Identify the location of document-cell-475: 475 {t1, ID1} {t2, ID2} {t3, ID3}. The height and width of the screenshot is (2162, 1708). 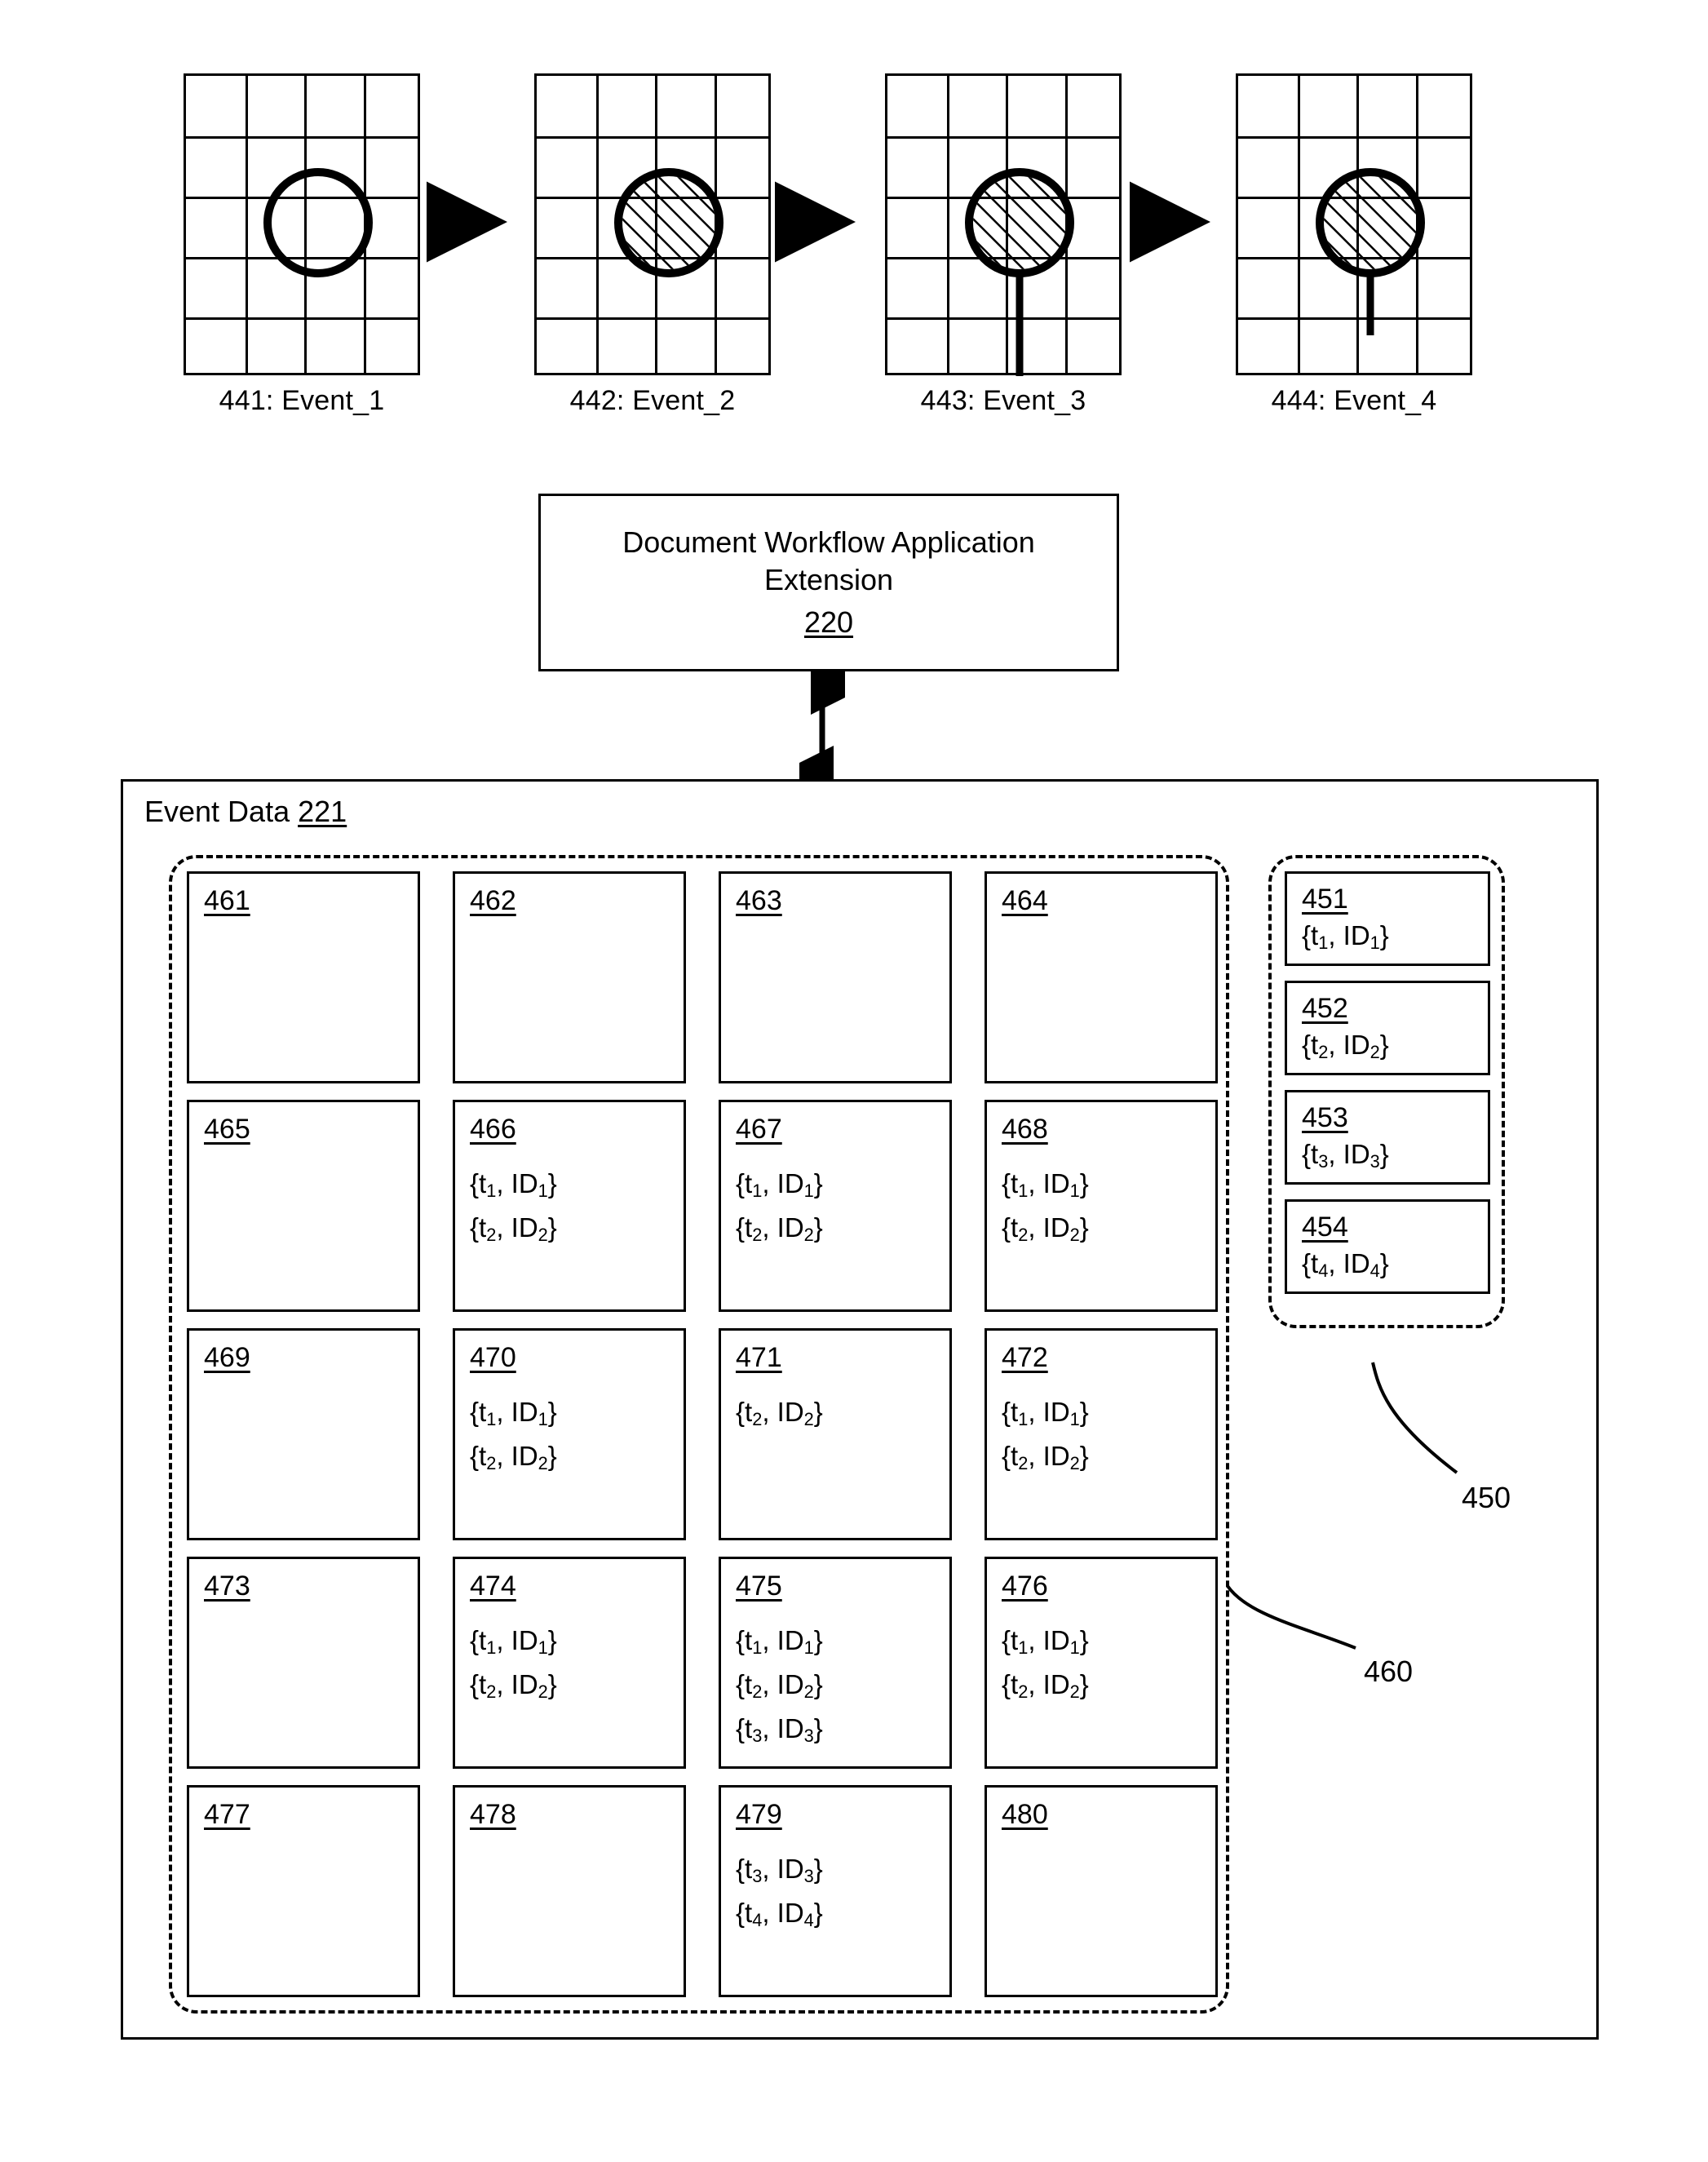
(835, 1663).